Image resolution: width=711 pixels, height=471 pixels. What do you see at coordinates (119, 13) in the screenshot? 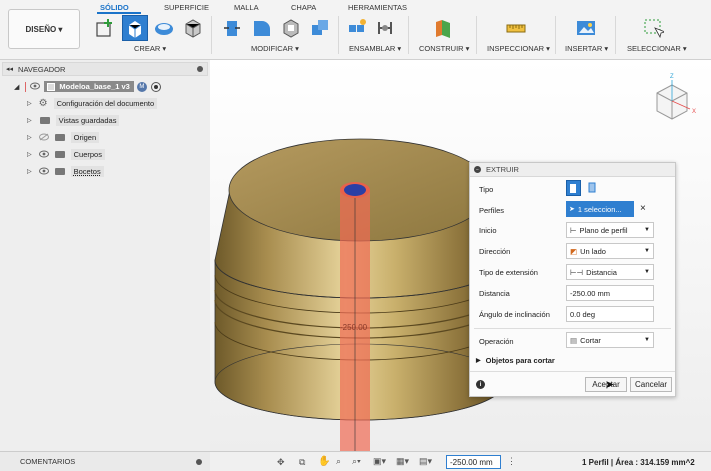
I see `active-tab-indicator` at bounding box center [119, 13].